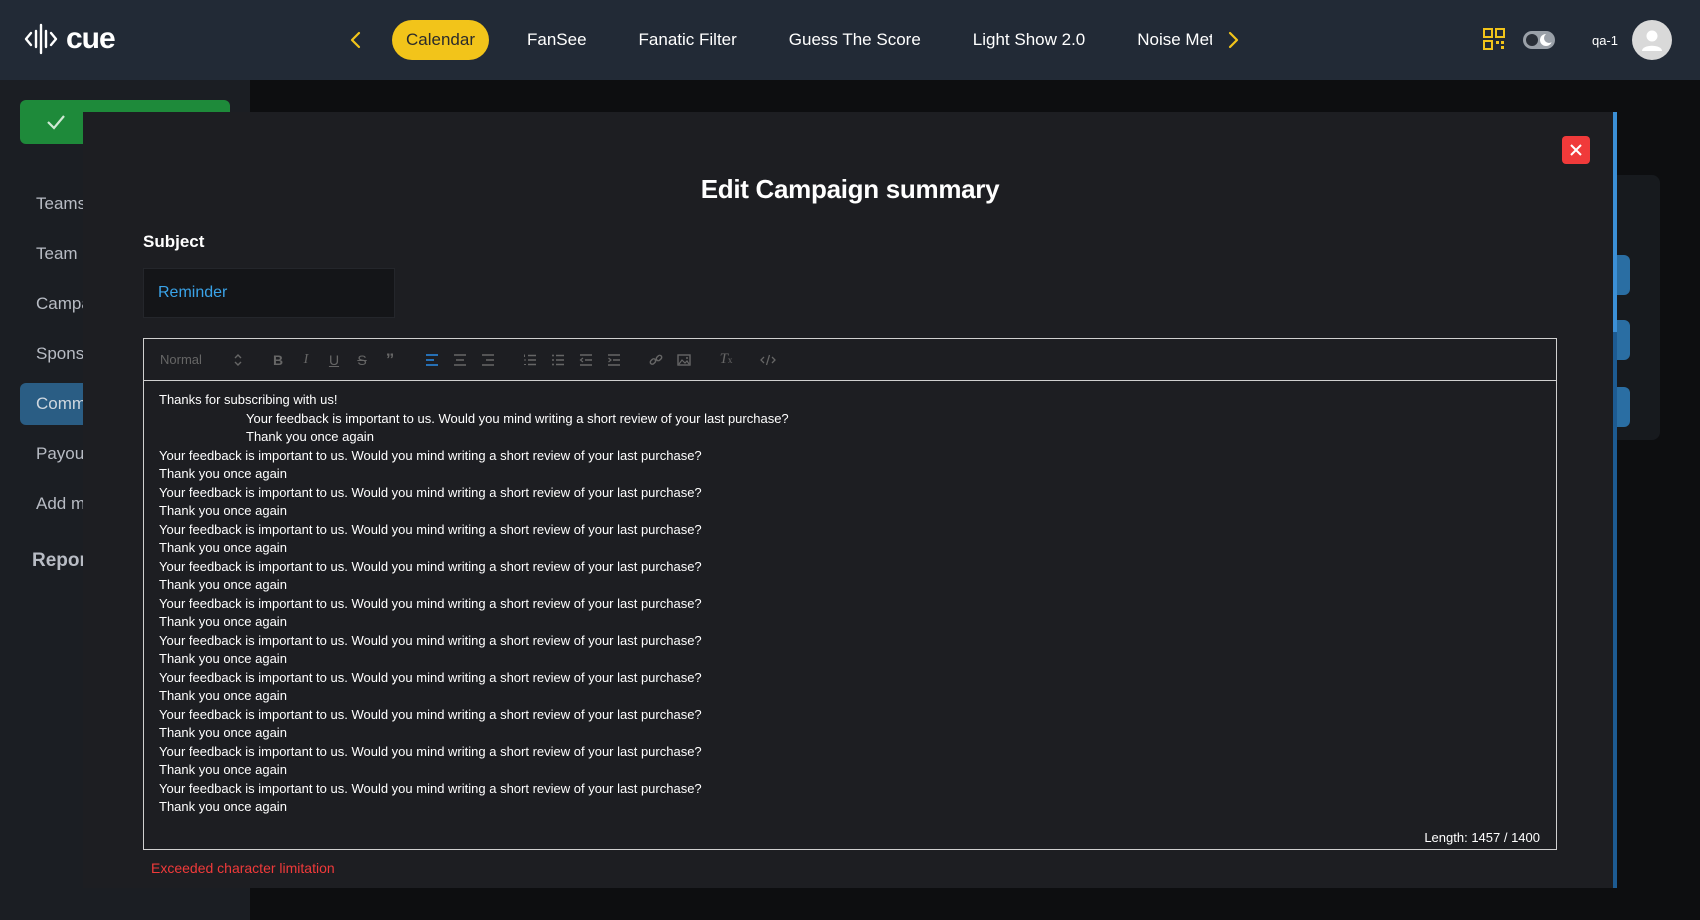  What do you see at coordinates (243, 868) in the screenshot?
I see `character-limit-error: Exceeded character limitation` at bounding box center [243, 868].